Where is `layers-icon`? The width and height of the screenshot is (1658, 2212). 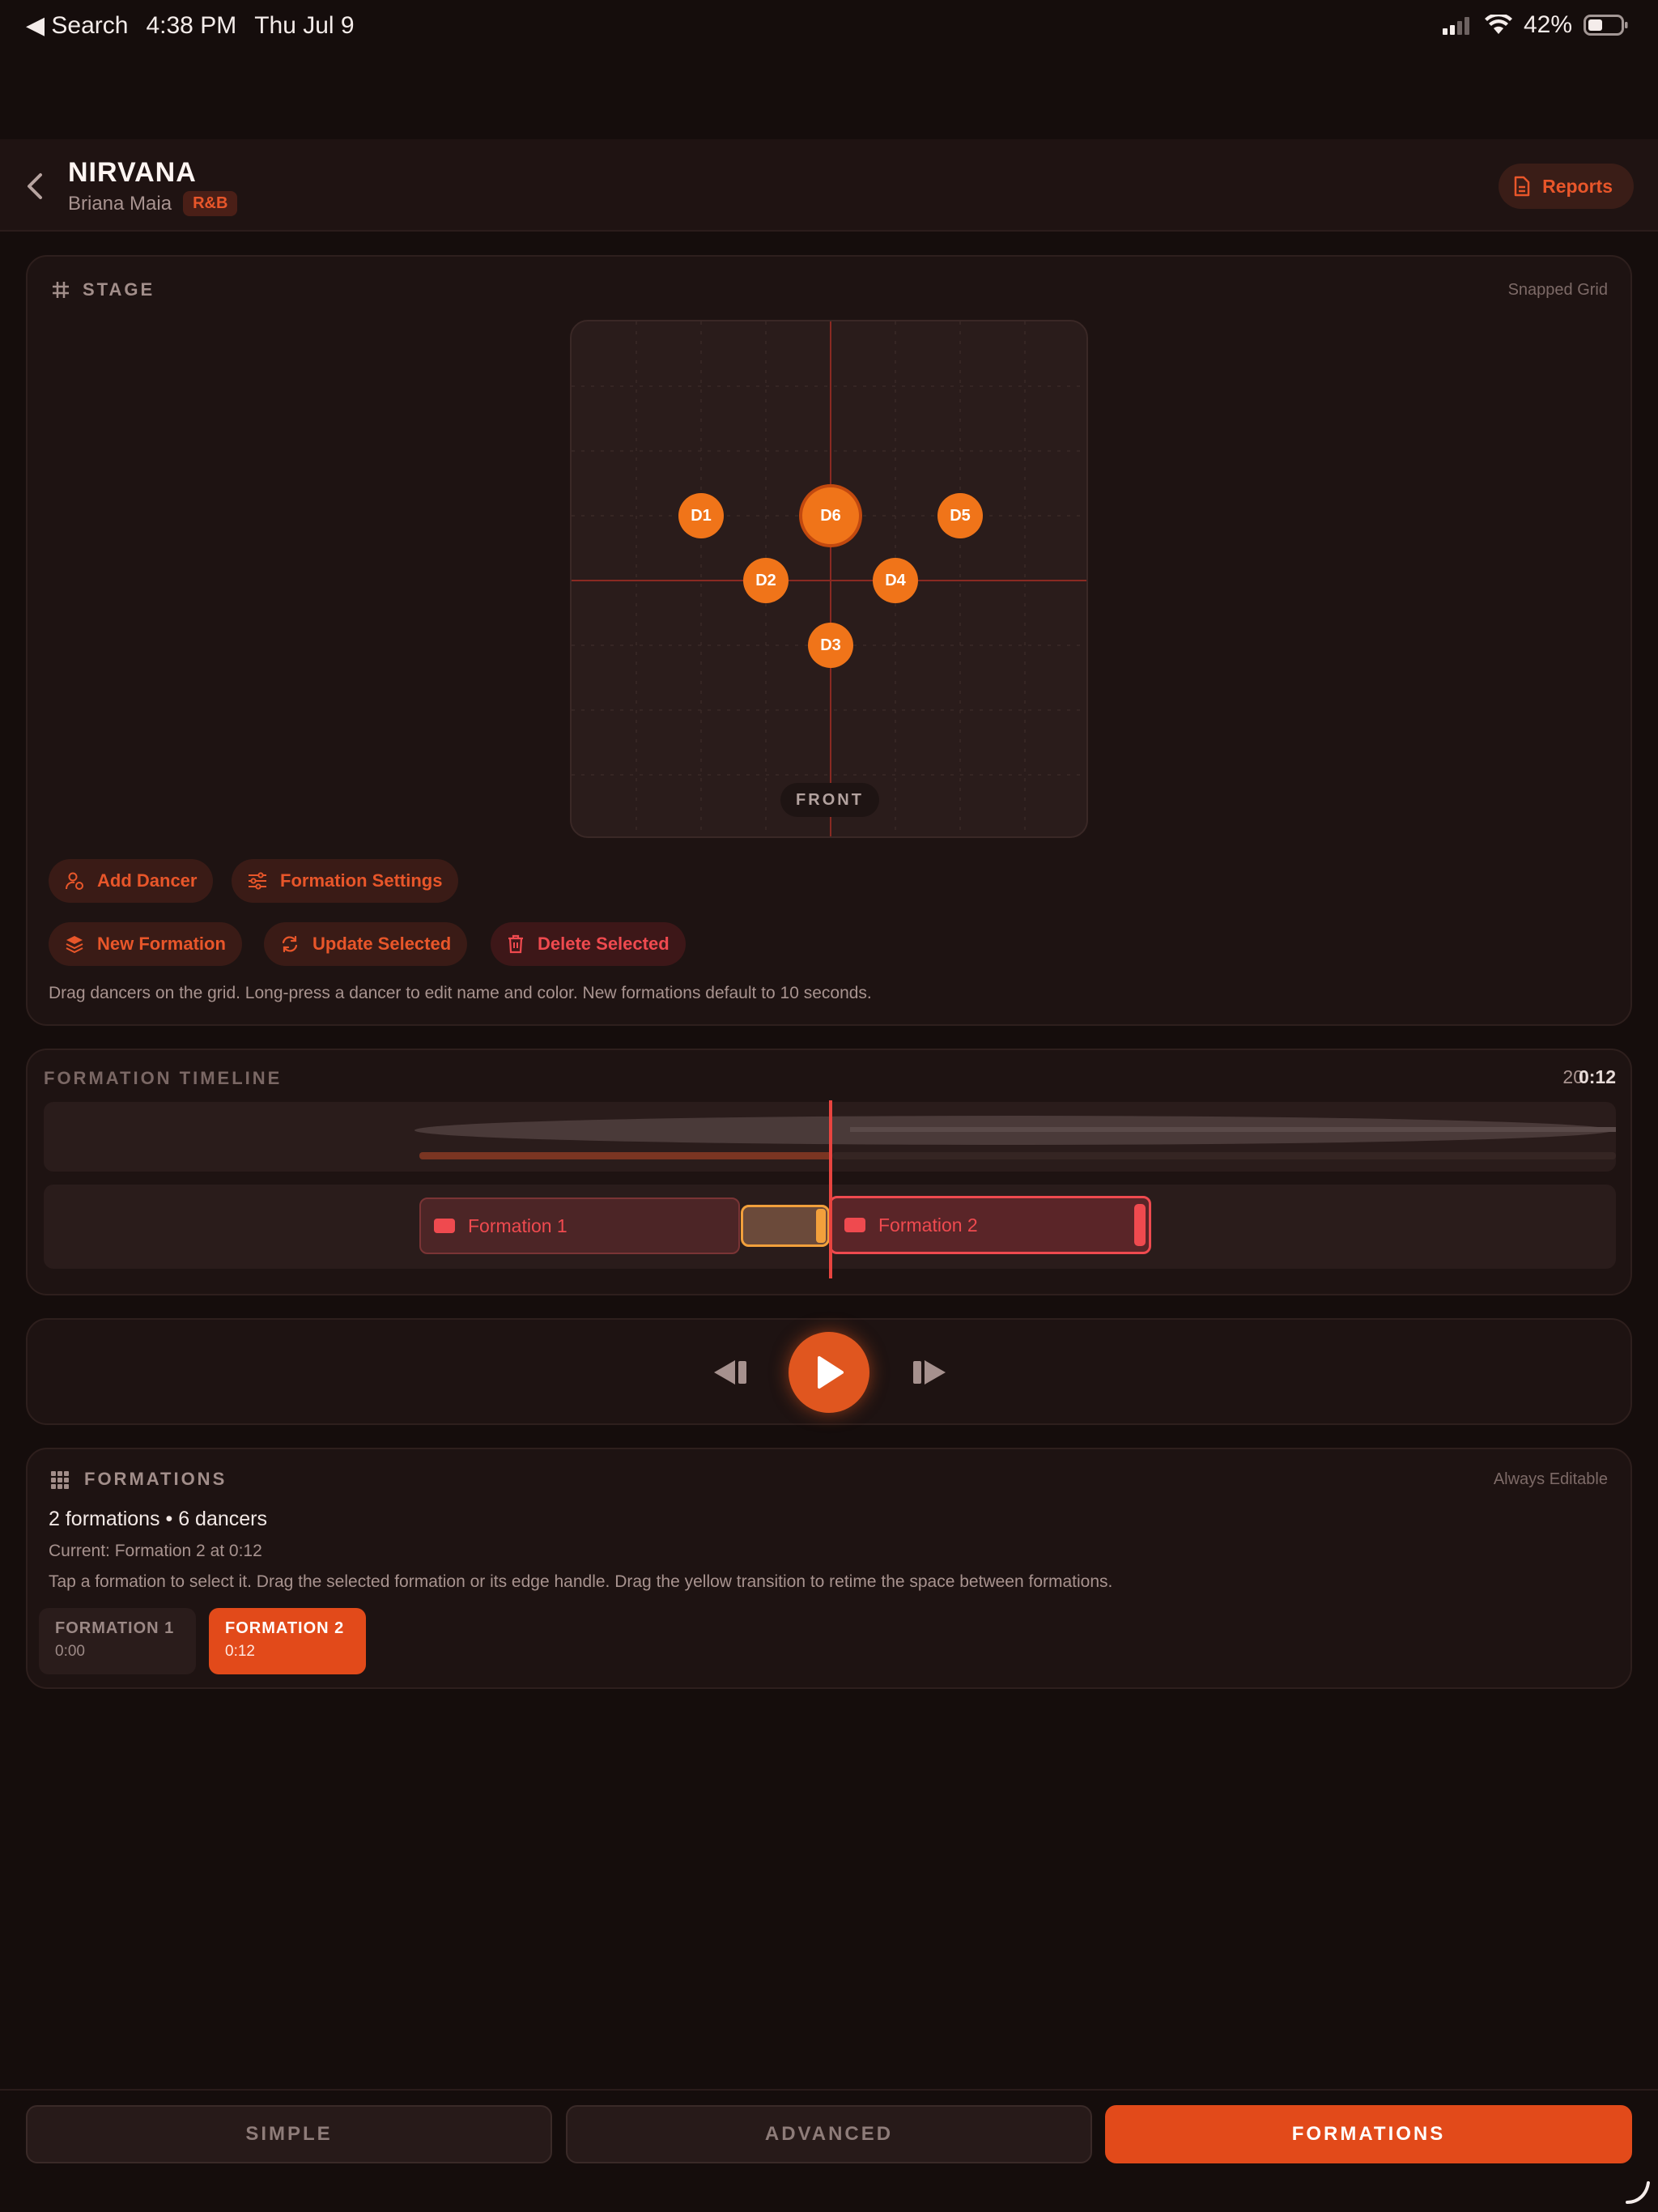 layers-icon is located at coordinates (74, 945).